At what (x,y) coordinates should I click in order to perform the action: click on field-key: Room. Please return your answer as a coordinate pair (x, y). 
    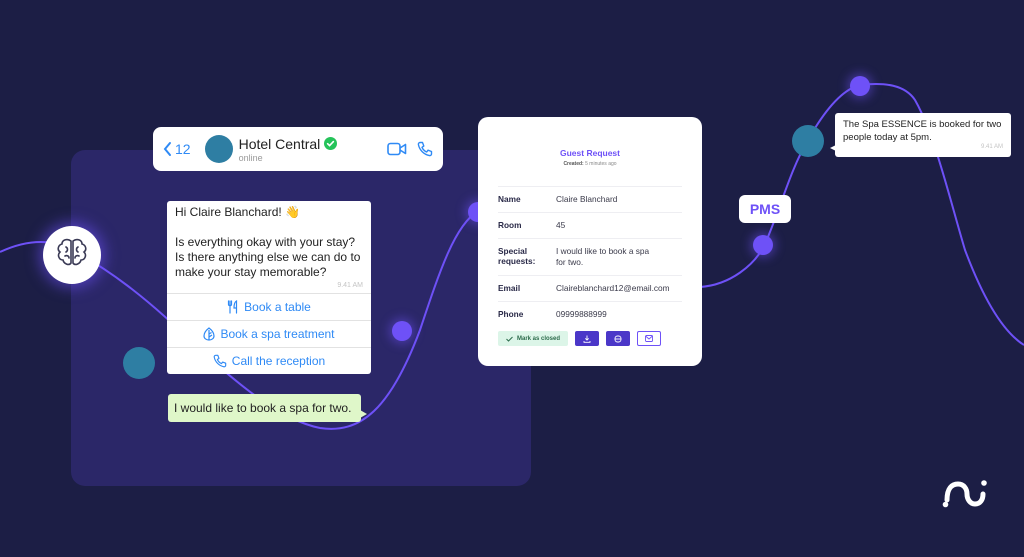
    Looking at the image, I should click on (510, 225).